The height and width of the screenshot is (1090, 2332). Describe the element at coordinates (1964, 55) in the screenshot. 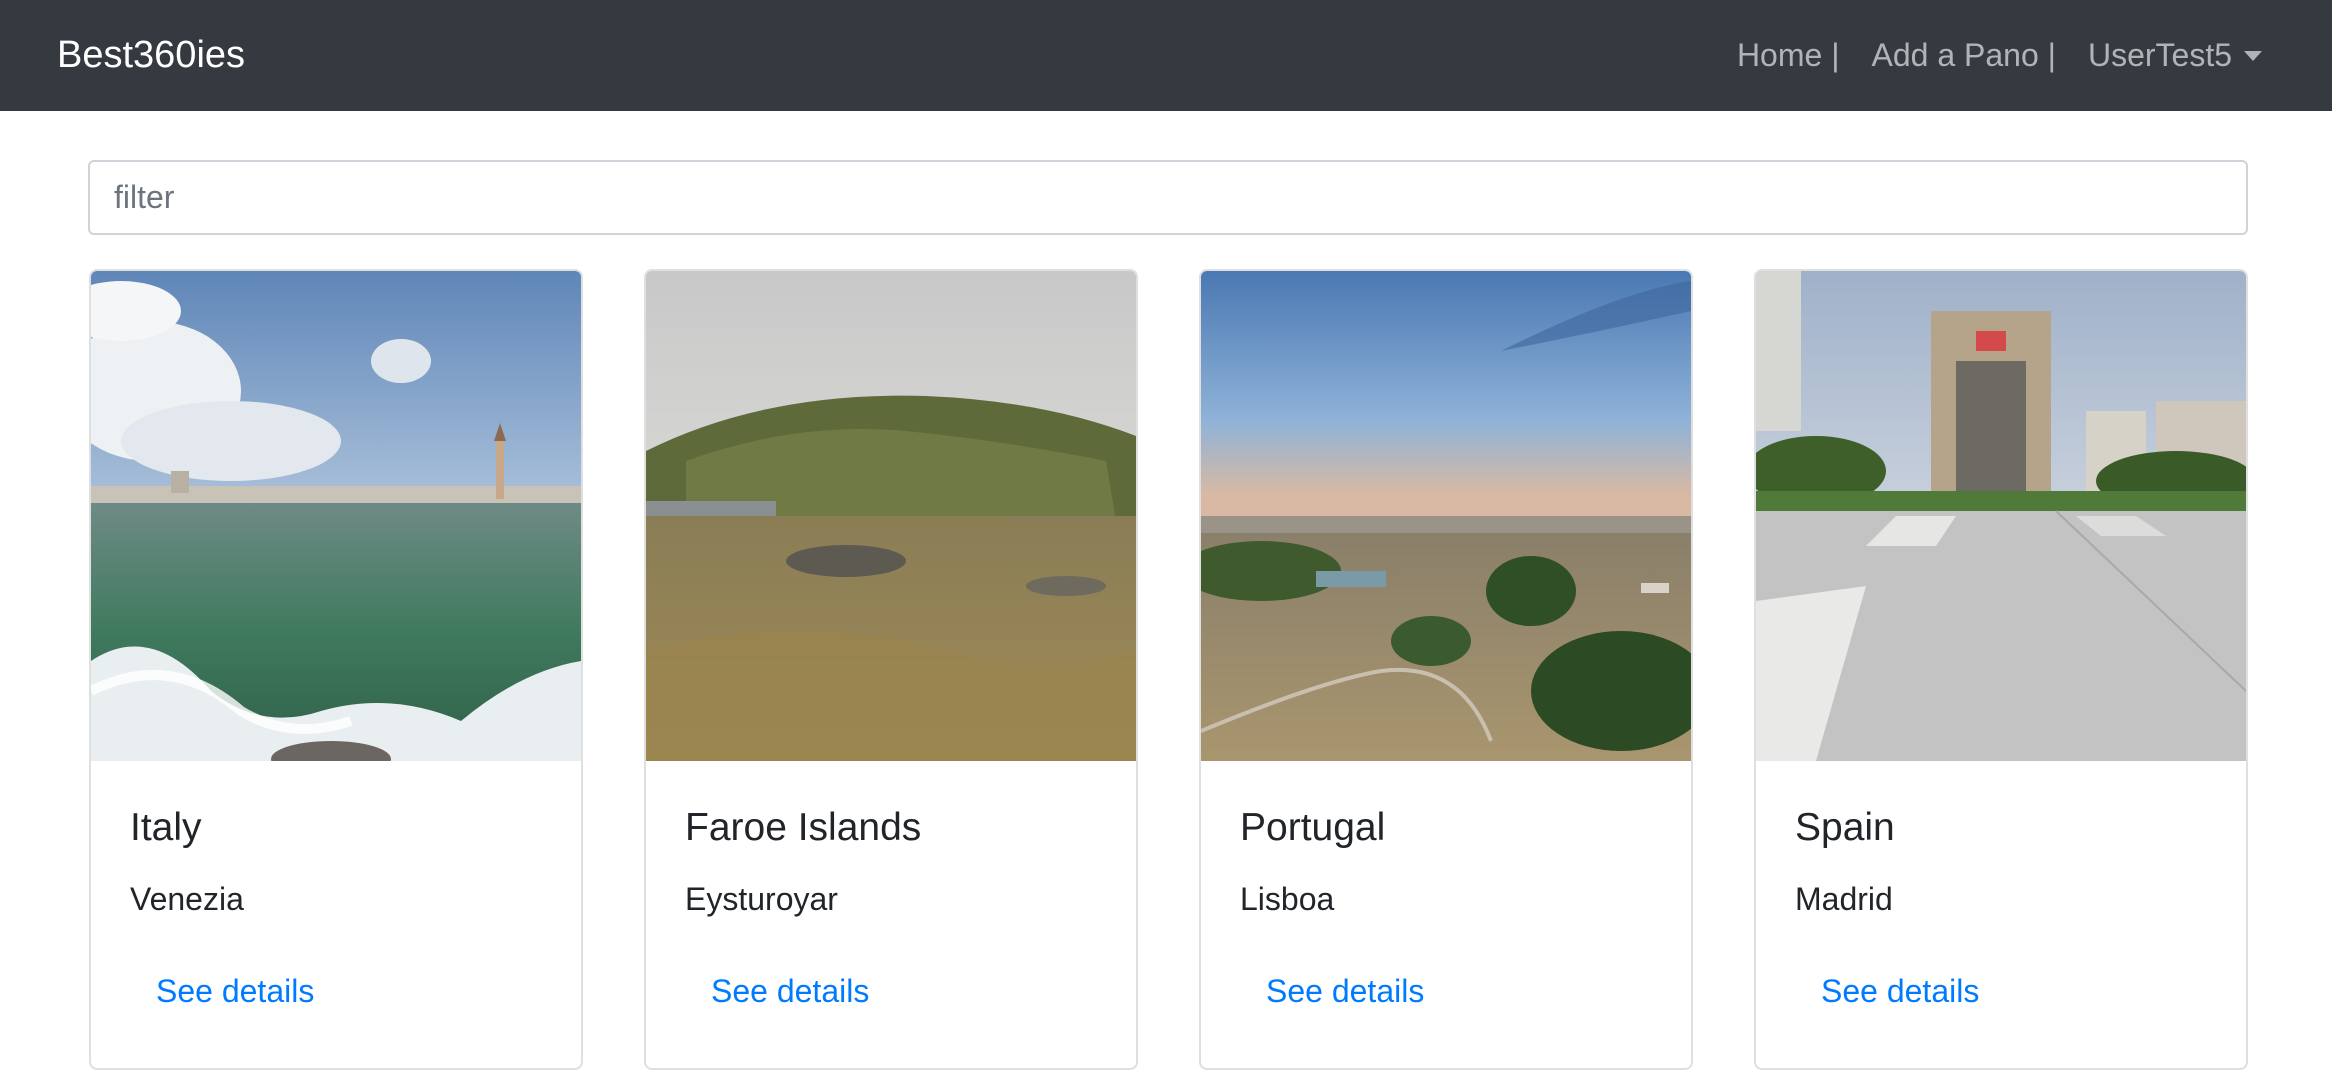

I see `nav-add-pano-link: Add a Pano |` at that location.